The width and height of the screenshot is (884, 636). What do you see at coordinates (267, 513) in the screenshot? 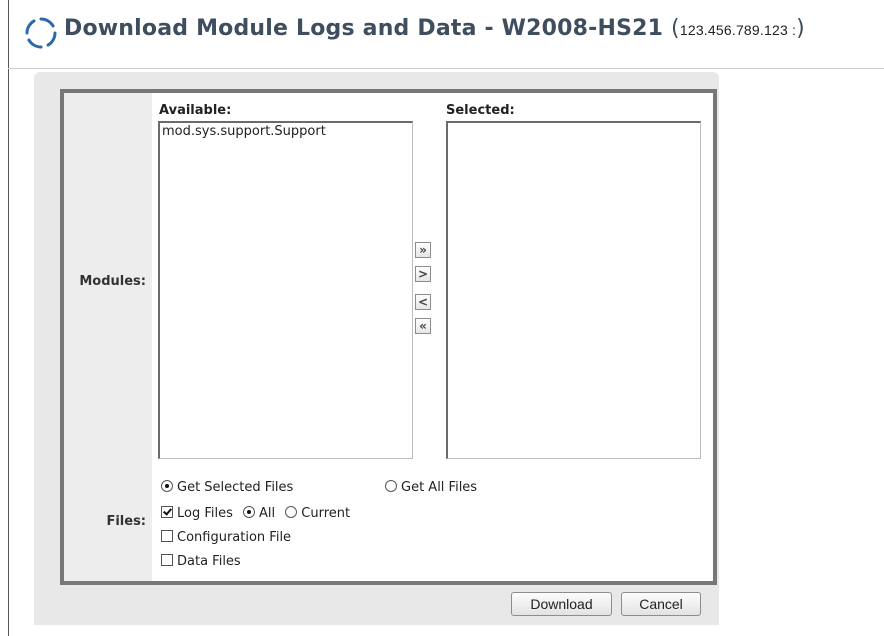
I see `log-all-label: All` at bounding box center [267, 513].